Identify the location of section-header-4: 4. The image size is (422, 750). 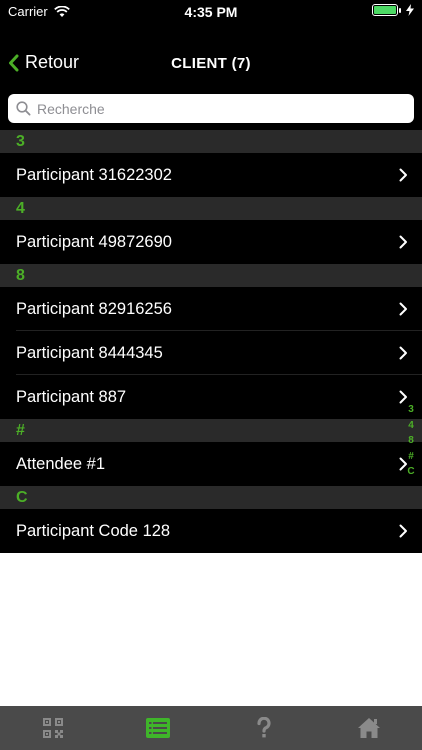
(211, 208).